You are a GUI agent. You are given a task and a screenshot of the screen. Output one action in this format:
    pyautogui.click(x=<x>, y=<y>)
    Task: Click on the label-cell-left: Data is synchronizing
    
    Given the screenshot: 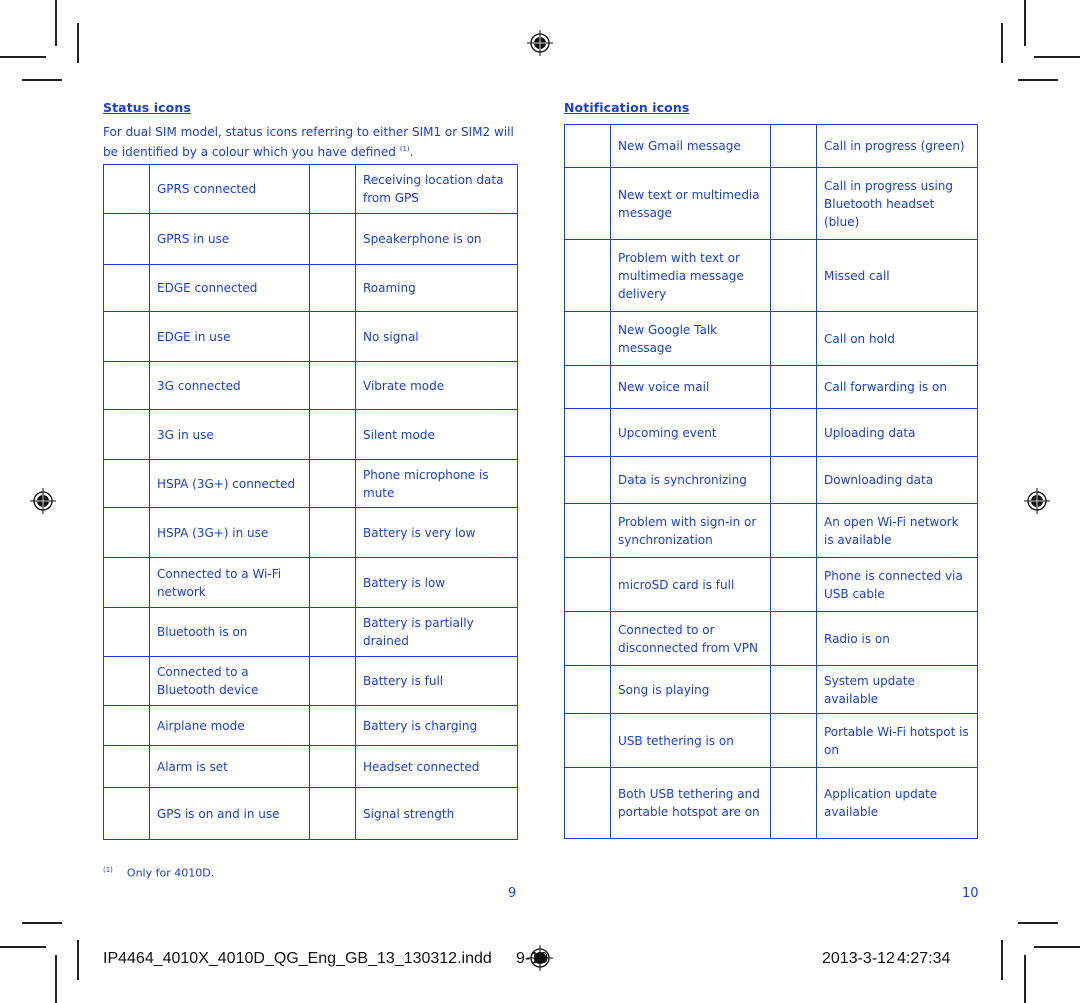 What is the action you would take?
    pyautogui.click(x=690, y=480)
    